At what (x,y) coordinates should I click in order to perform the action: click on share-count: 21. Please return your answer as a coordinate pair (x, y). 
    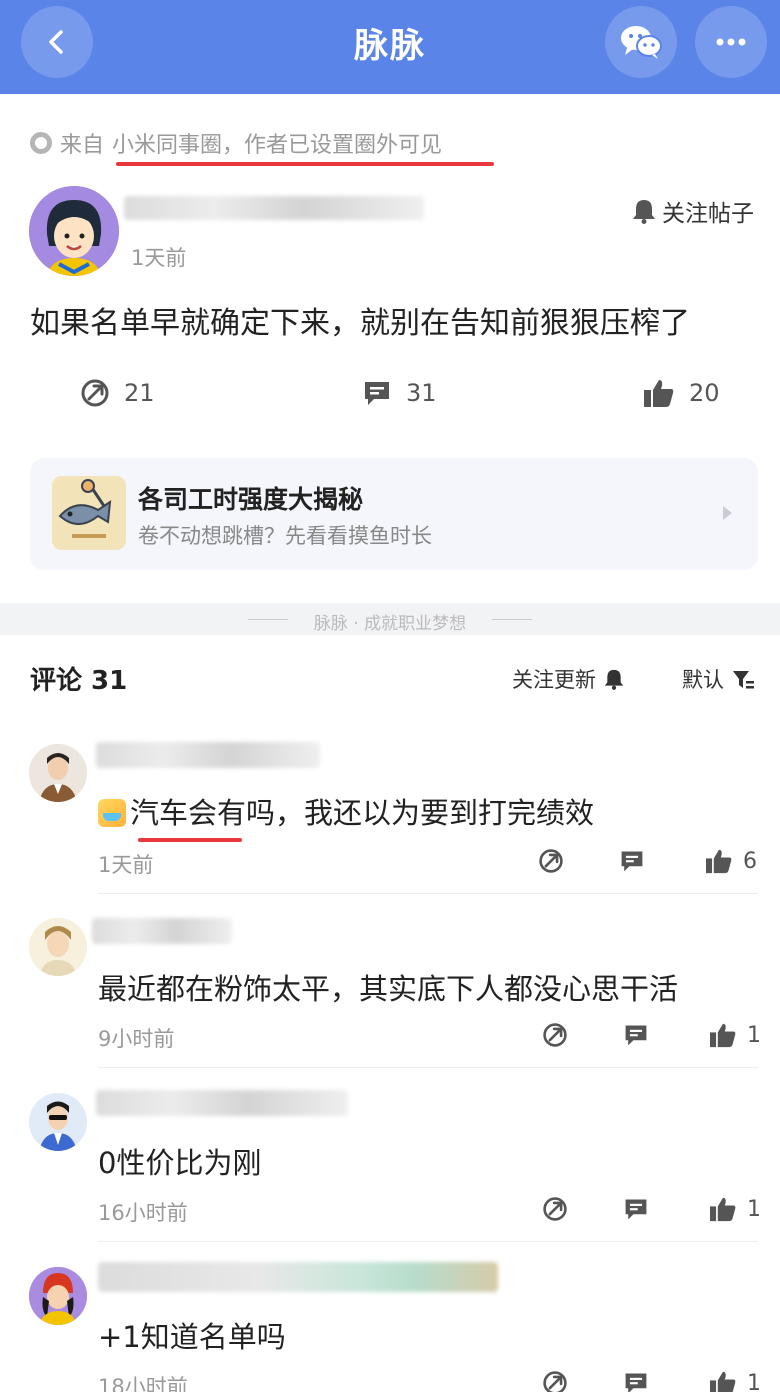
    Looking at the image, I should click on (139, 393).